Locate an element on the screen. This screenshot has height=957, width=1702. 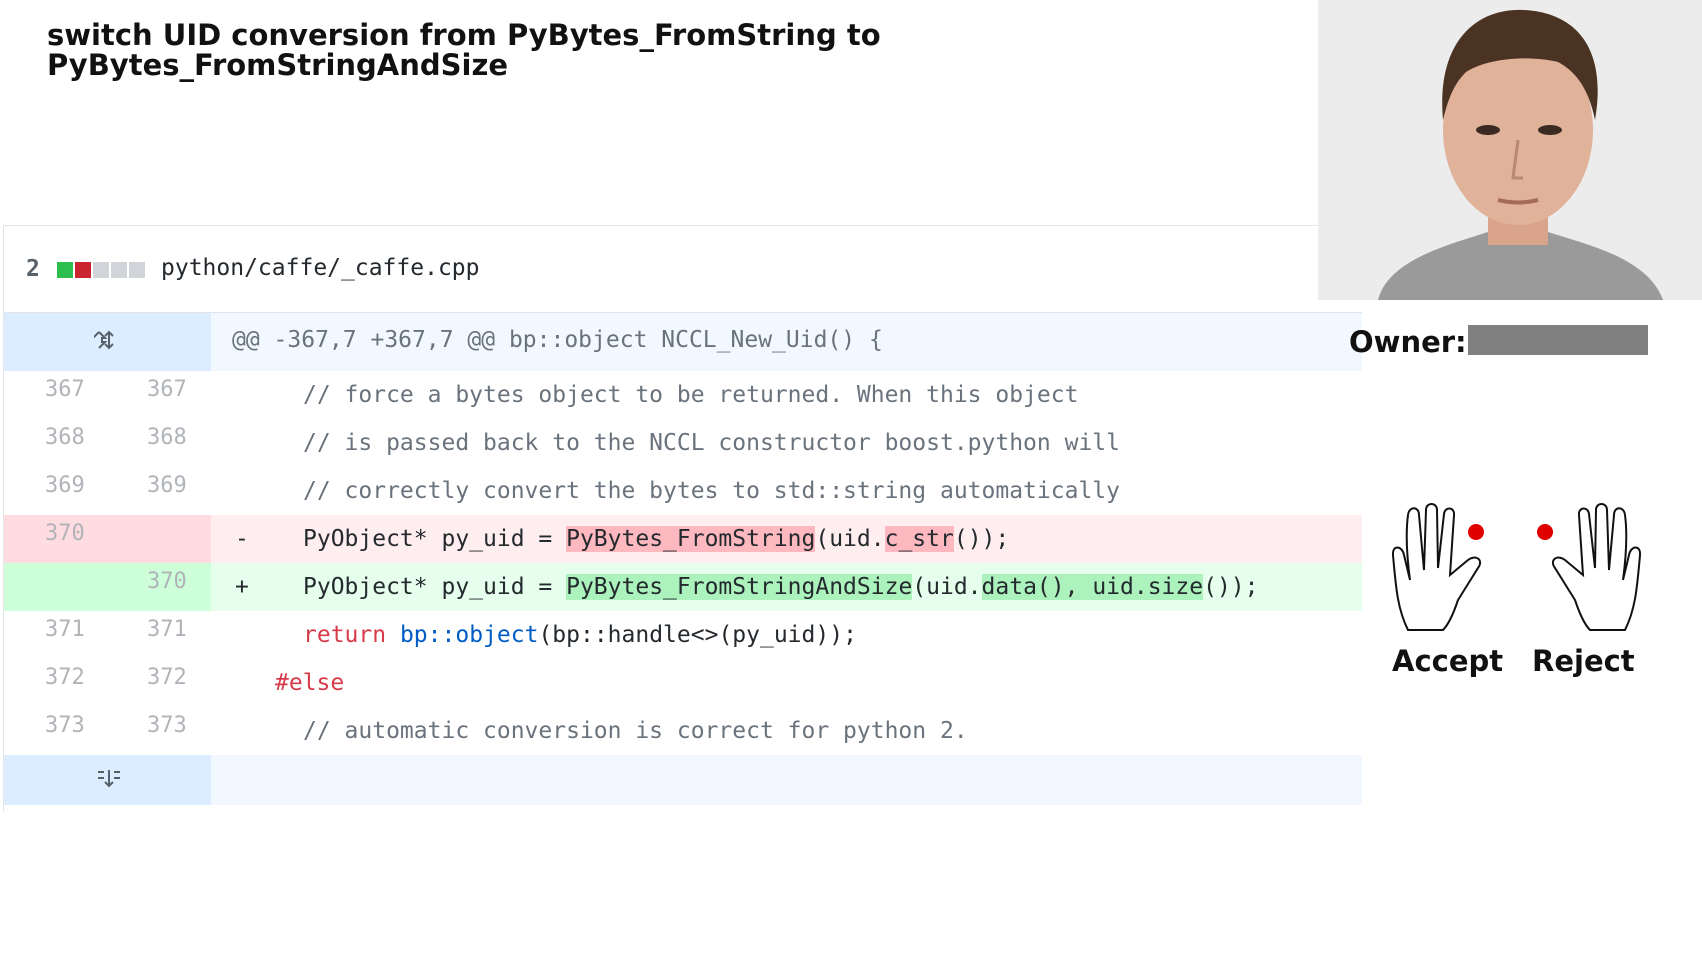
file-header: 2 python/caffe/_caffe.cpp is located at coordinates (683, 269).